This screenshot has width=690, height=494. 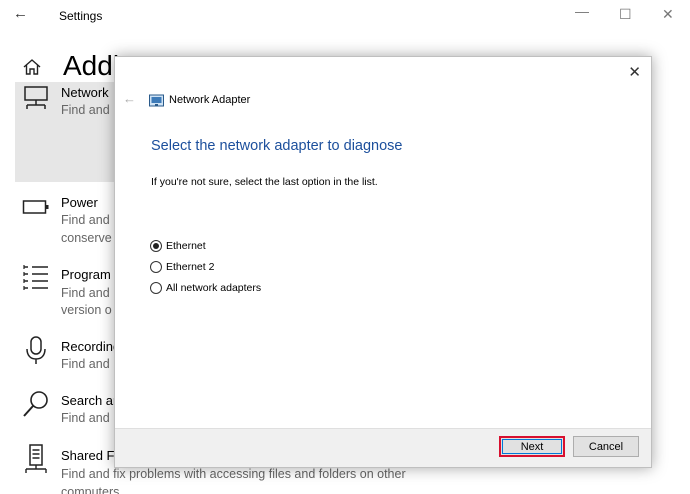 I want to click on dialog-back-arrow-icon: ←, so click(x=129, y=98).